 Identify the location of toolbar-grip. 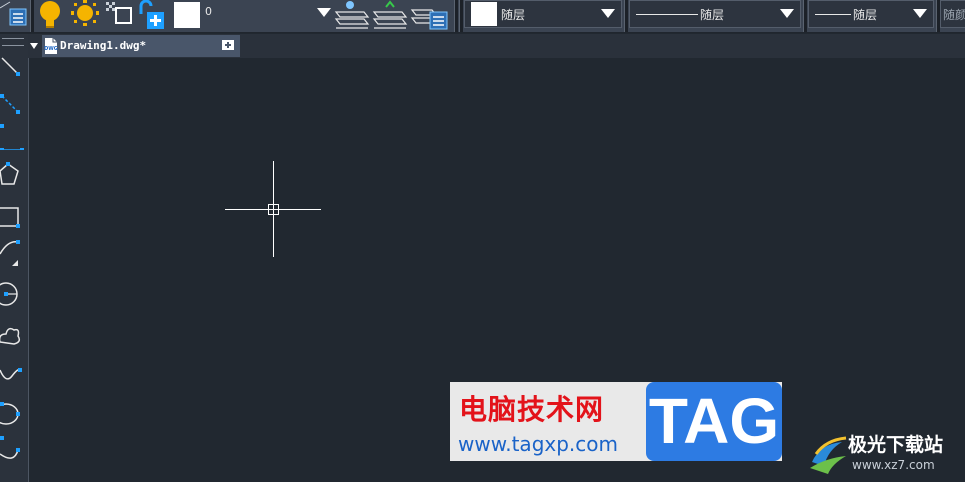
(13, 42).